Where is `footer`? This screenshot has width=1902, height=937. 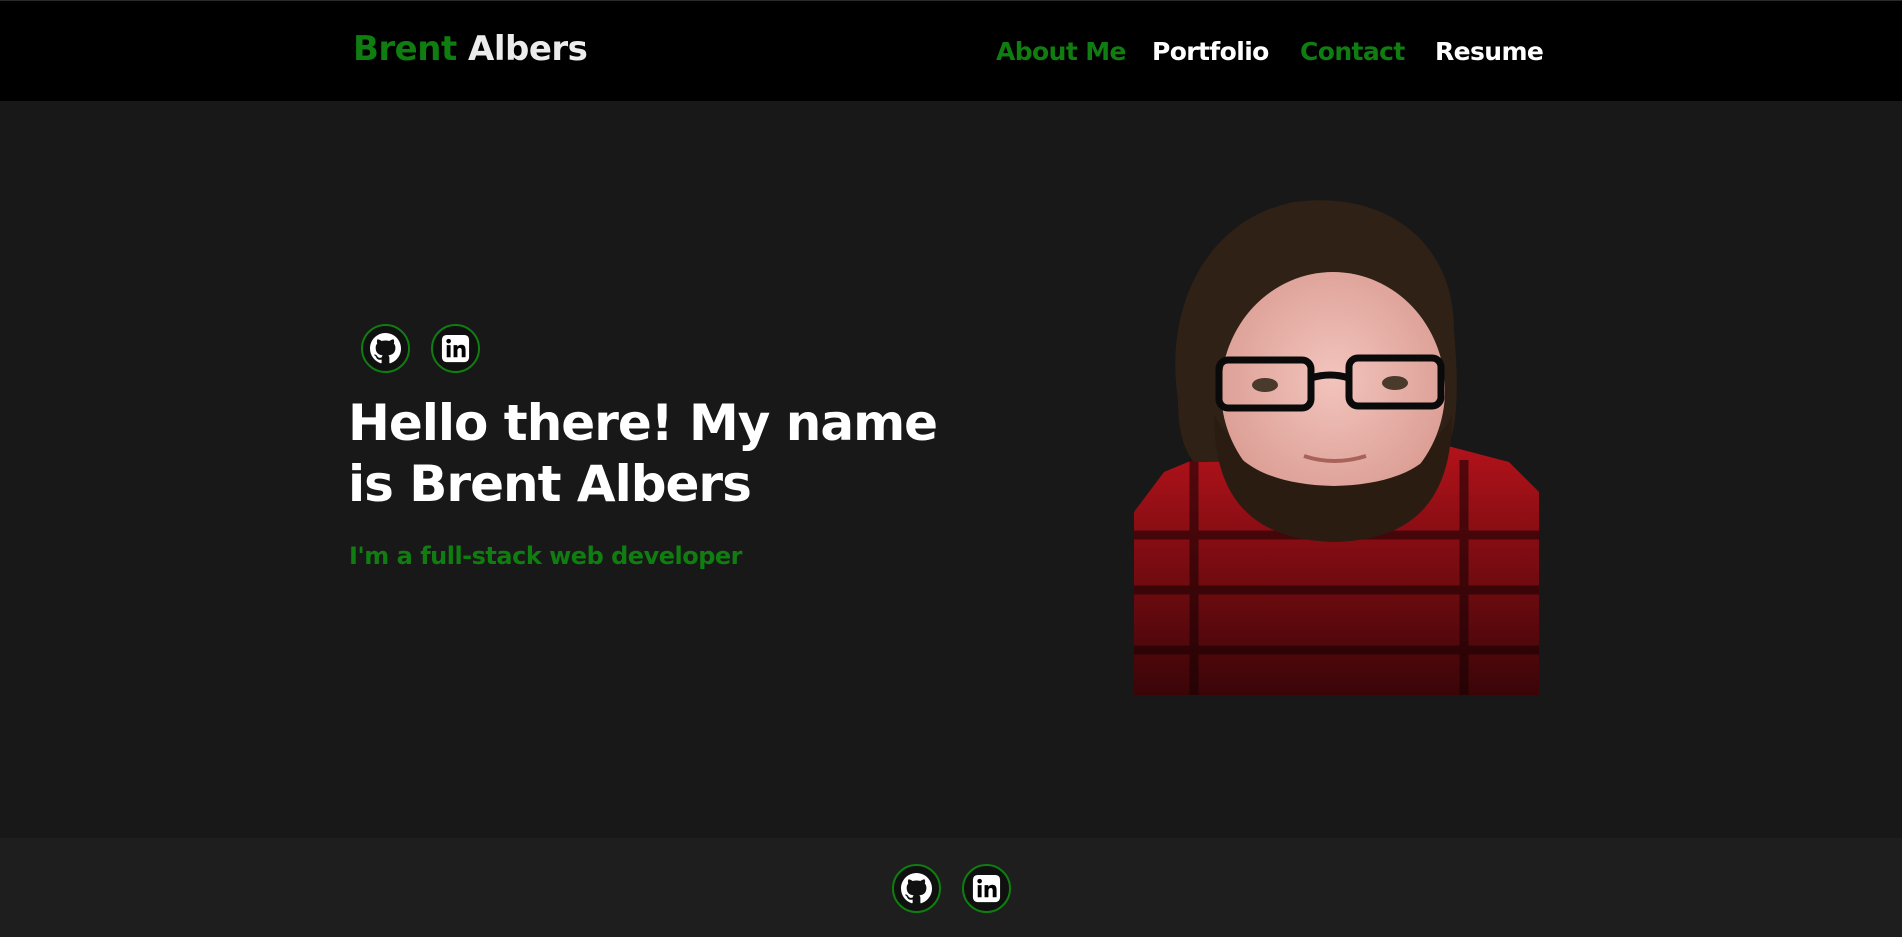 footer is located at coordinates (951, 887).